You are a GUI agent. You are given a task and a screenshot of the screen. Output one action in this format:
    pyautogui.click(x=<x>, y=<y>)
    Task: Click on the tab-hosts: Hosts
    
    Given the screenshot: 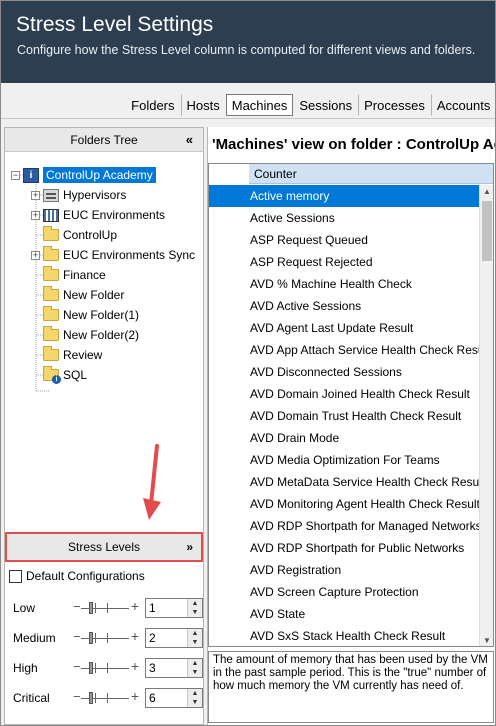 What is the action you would take?
    pyautogui.click(x=203, y=105)
    